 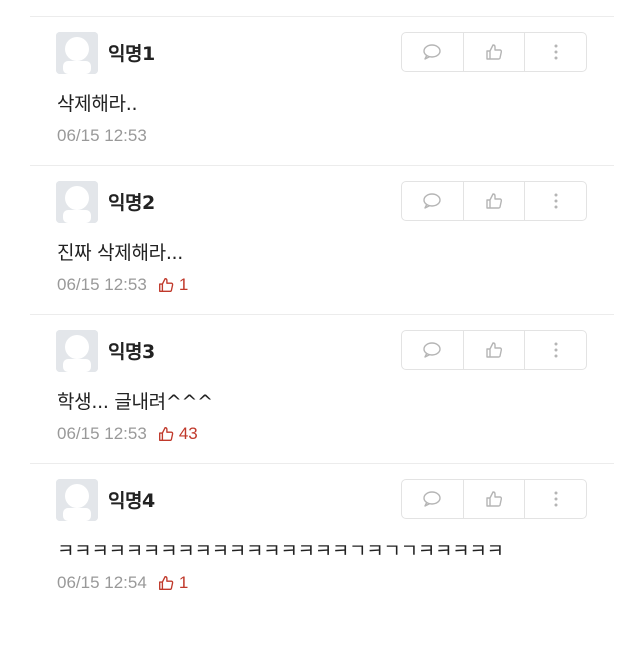 I want to click on comment-text: 삭제해라.., so click(x=97, y=104).